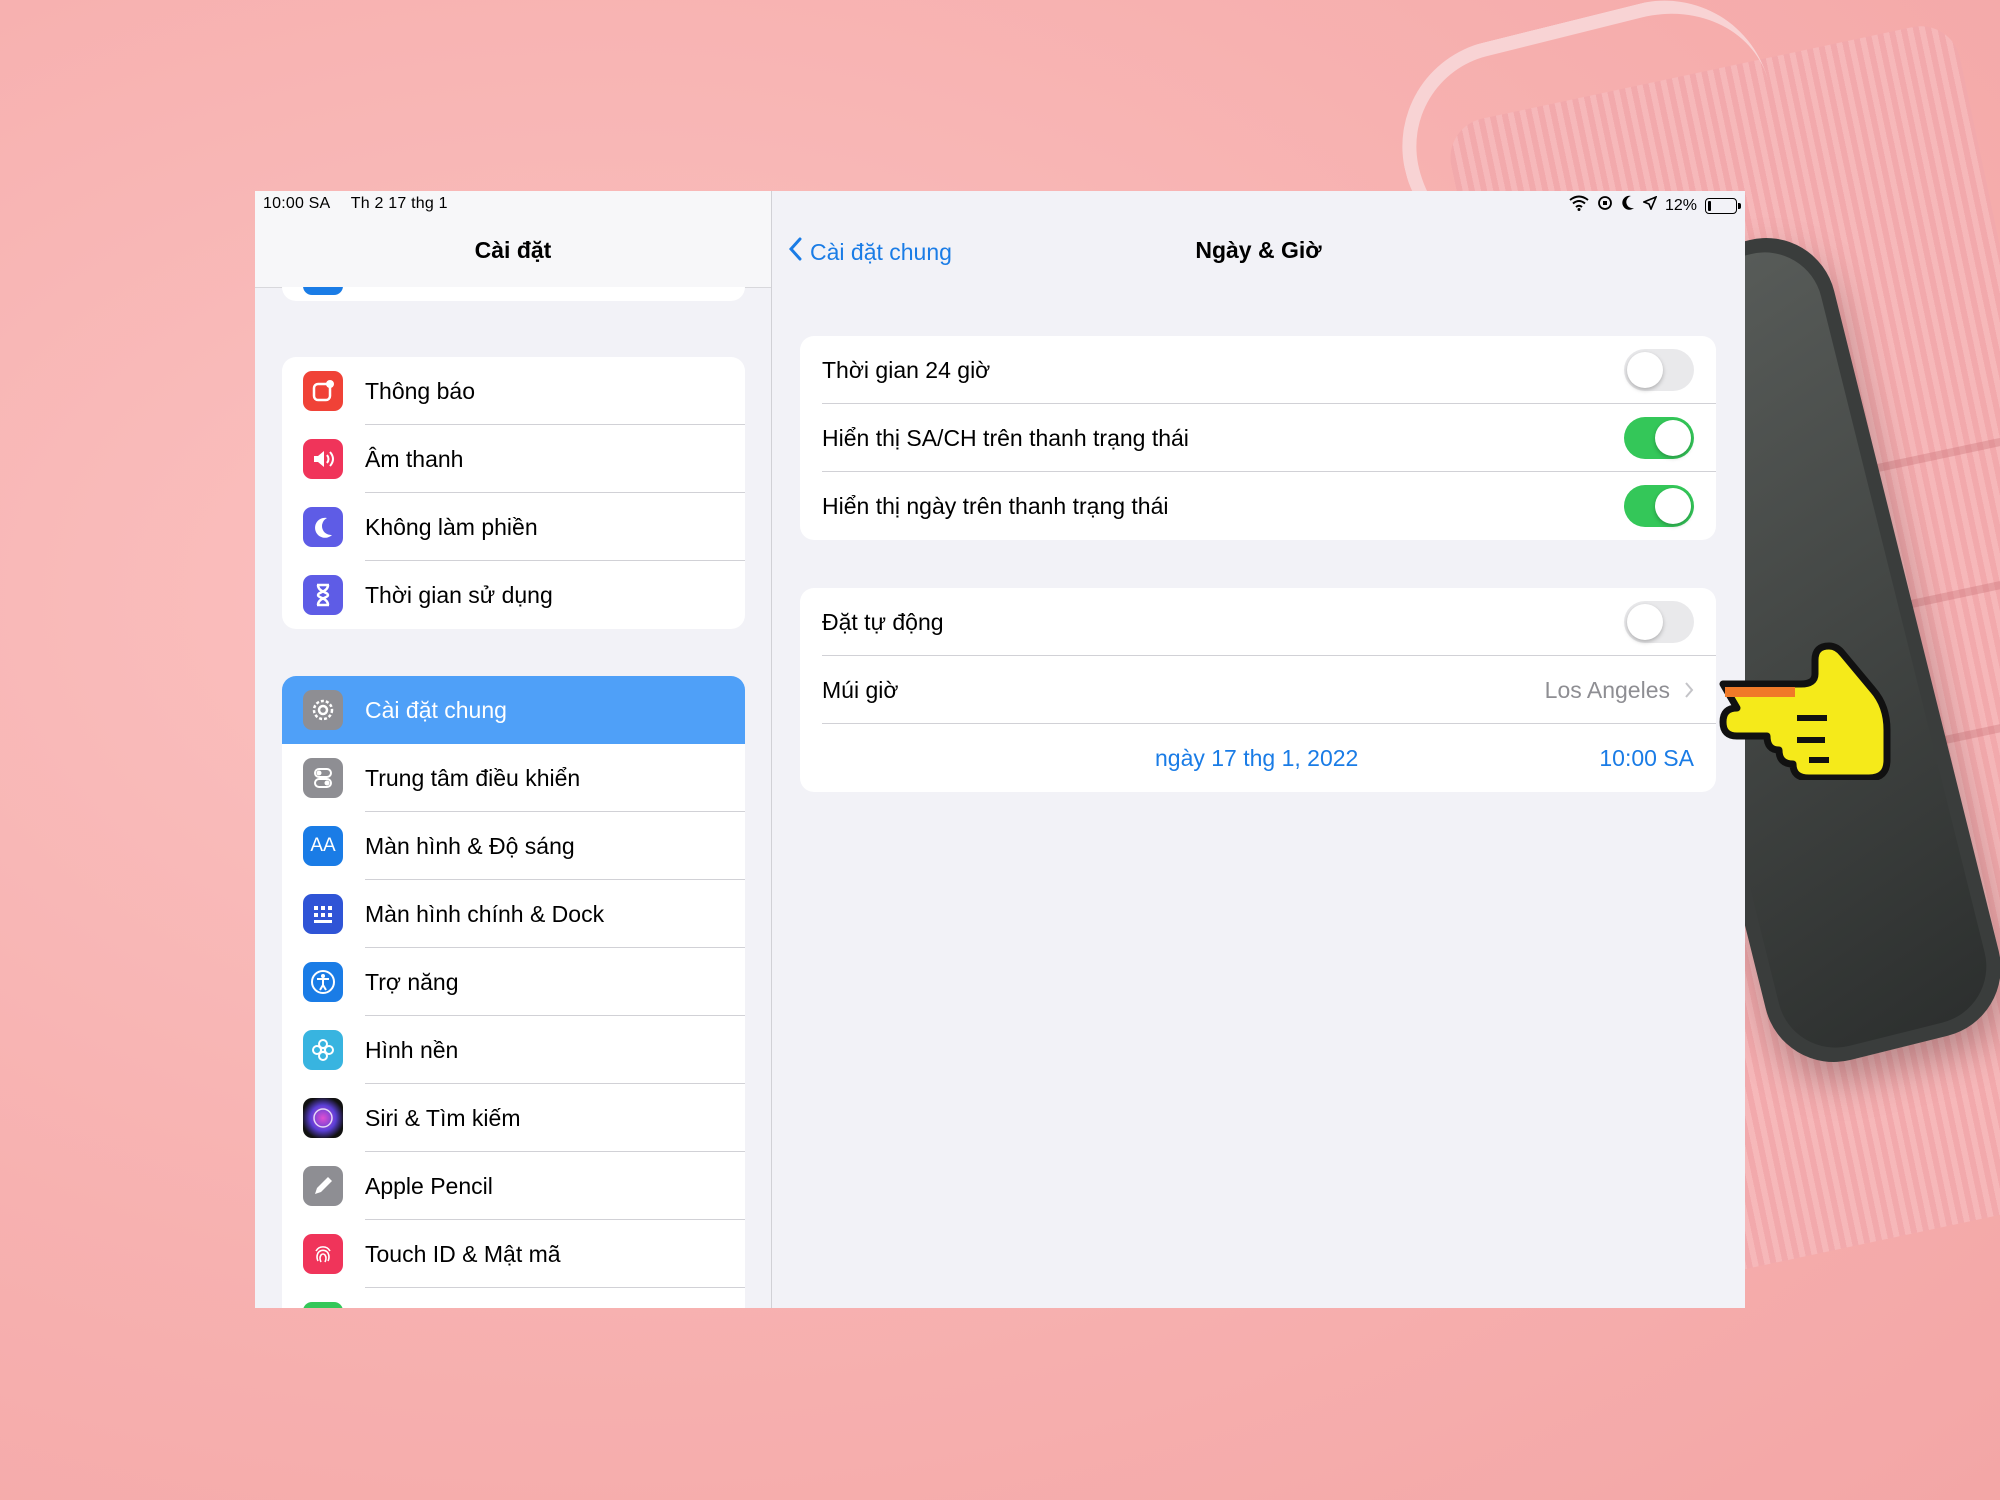  What do you see at coordinates (1605, 205) in the screenshot?
I see `orientation-lock-icon` at bounding box center [1605, 205].